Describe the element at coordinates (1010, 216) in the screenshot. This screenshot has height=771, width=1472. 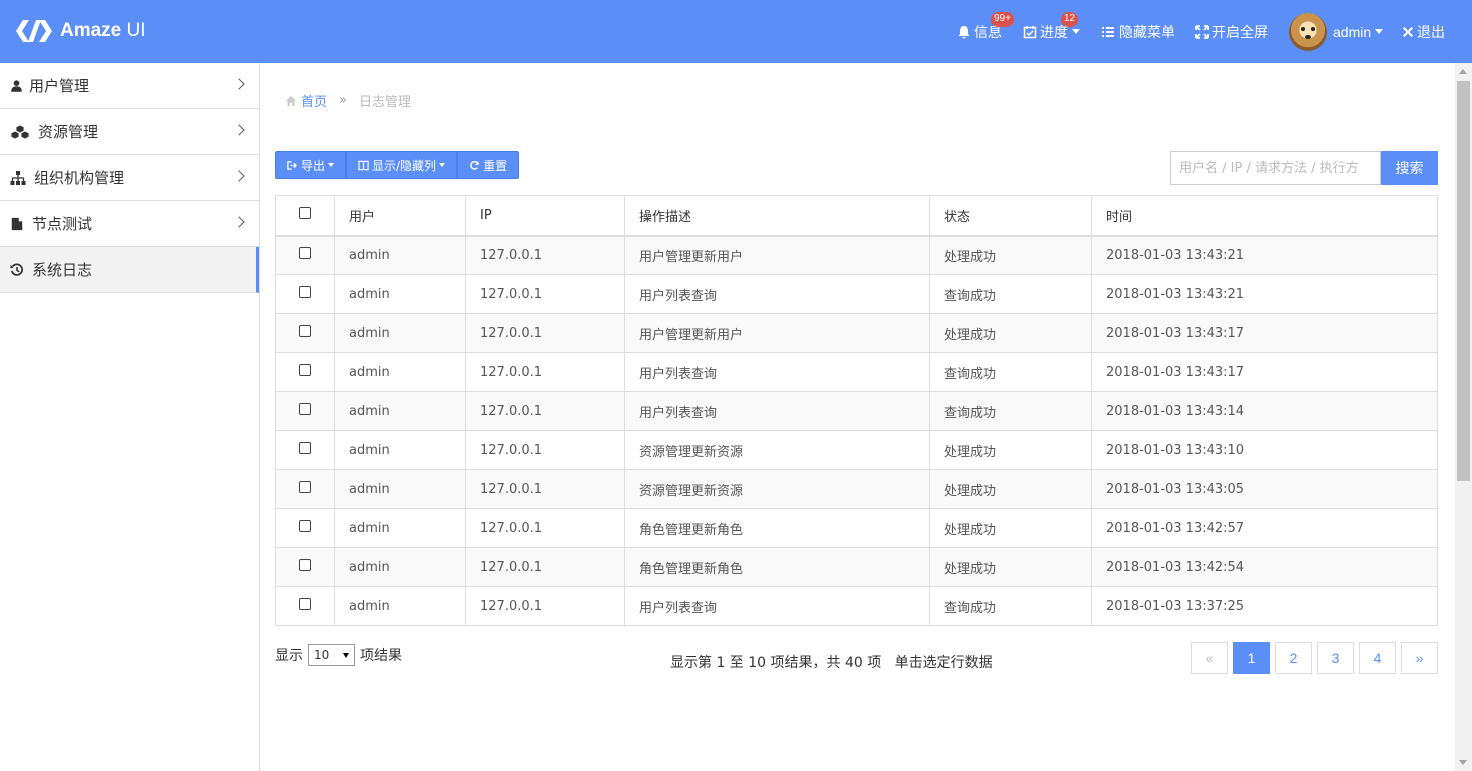
I see `column-header: 状态` at that location.